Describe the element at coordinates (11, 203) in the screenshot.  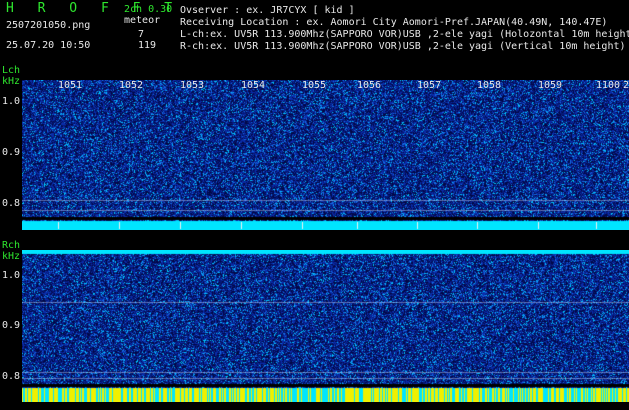
I see `lch-freq-tick-0-8: 0.8` at that location.